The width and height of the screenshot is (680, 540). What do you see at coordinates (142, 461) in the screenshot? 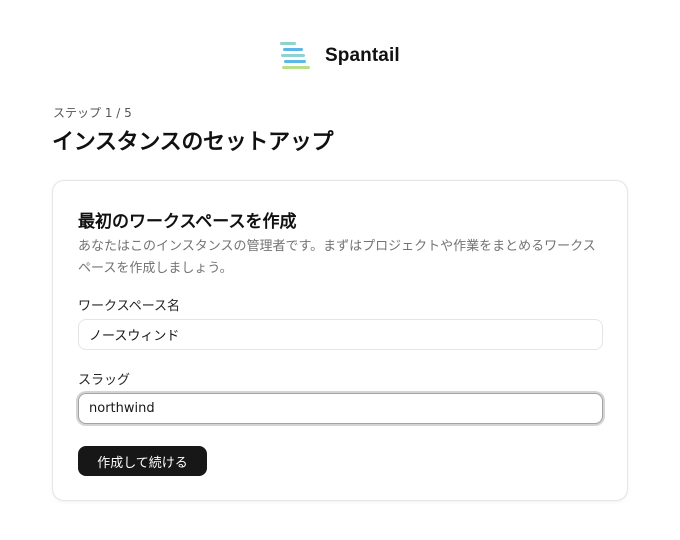
I see `create-and-continue-button: 作成して続ける` at bounding box center [142, 461].